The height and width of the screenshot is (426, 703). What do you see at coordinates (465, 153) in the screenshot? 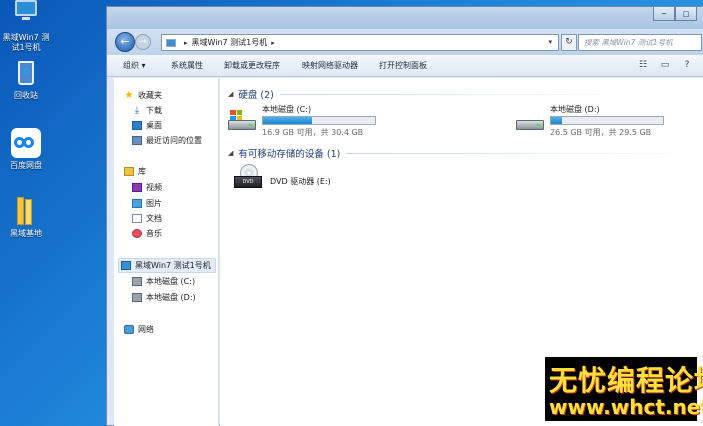
I see `removable-storage-group-header: ◢ 有可移动存储的设备 (1)` at bounding box center [465, 153].